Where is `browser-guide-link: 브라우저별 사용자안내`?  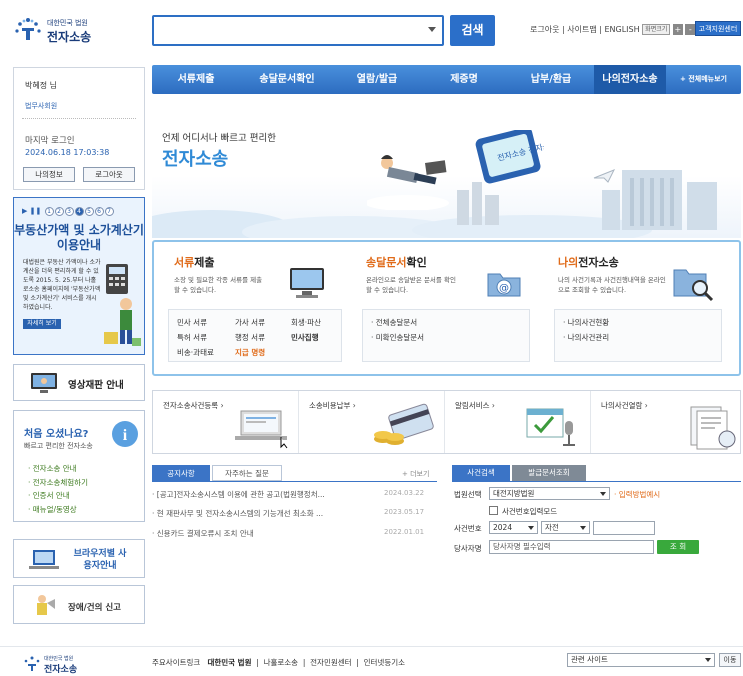 browser-guide-link: 브라우저별 사용자안내 is located at coordinates (79, 558).